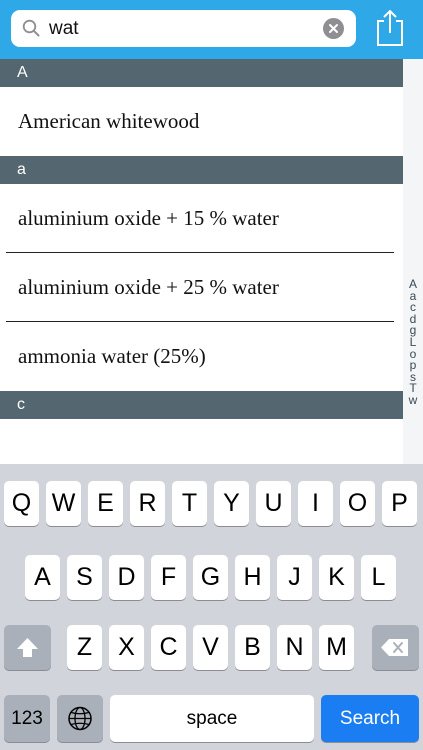 The width and height of the screenshot is (423, 750). I want to click on clear-search-button, so click(333, 28).